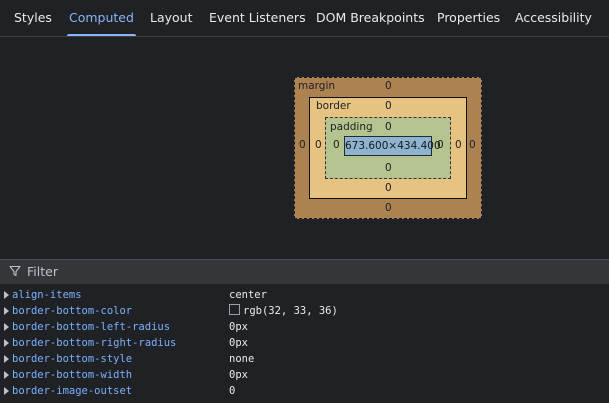 The image size is (609, 403). I want to click on border-bottom-value: 0, so click(388, 188).